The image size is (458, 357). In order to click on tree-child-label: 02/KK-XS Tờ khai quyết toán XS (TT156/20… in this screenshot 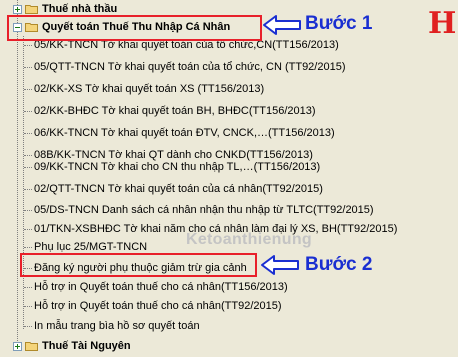, I will do `click(149, 89)`.